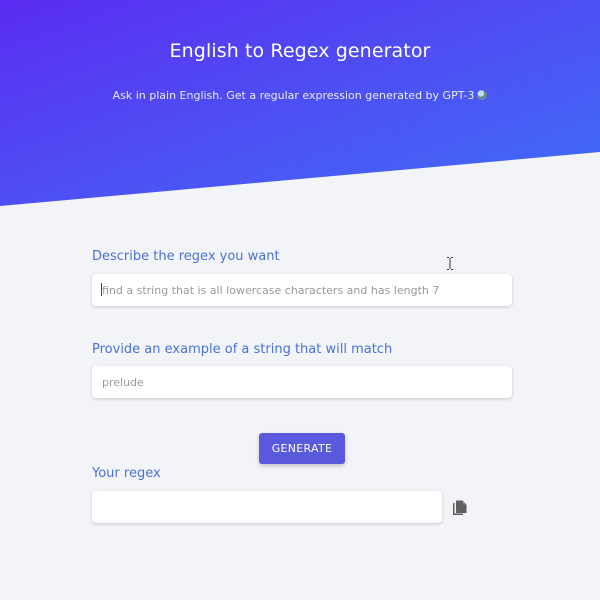  What do you see at coordinates (302, 448) in the screenshot?
I see `generate-button: GENERATE` at bounding box center [302, 448].